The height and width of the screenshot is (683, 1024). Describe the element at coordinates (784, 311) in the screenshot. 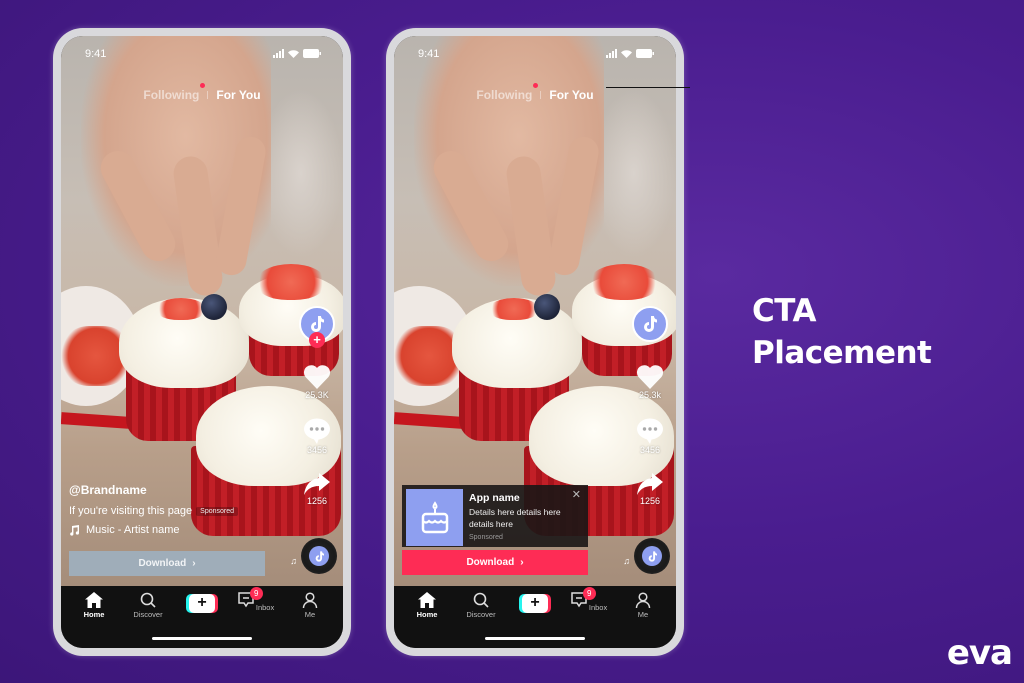

I see `heading-line-1: CTA` at that location.